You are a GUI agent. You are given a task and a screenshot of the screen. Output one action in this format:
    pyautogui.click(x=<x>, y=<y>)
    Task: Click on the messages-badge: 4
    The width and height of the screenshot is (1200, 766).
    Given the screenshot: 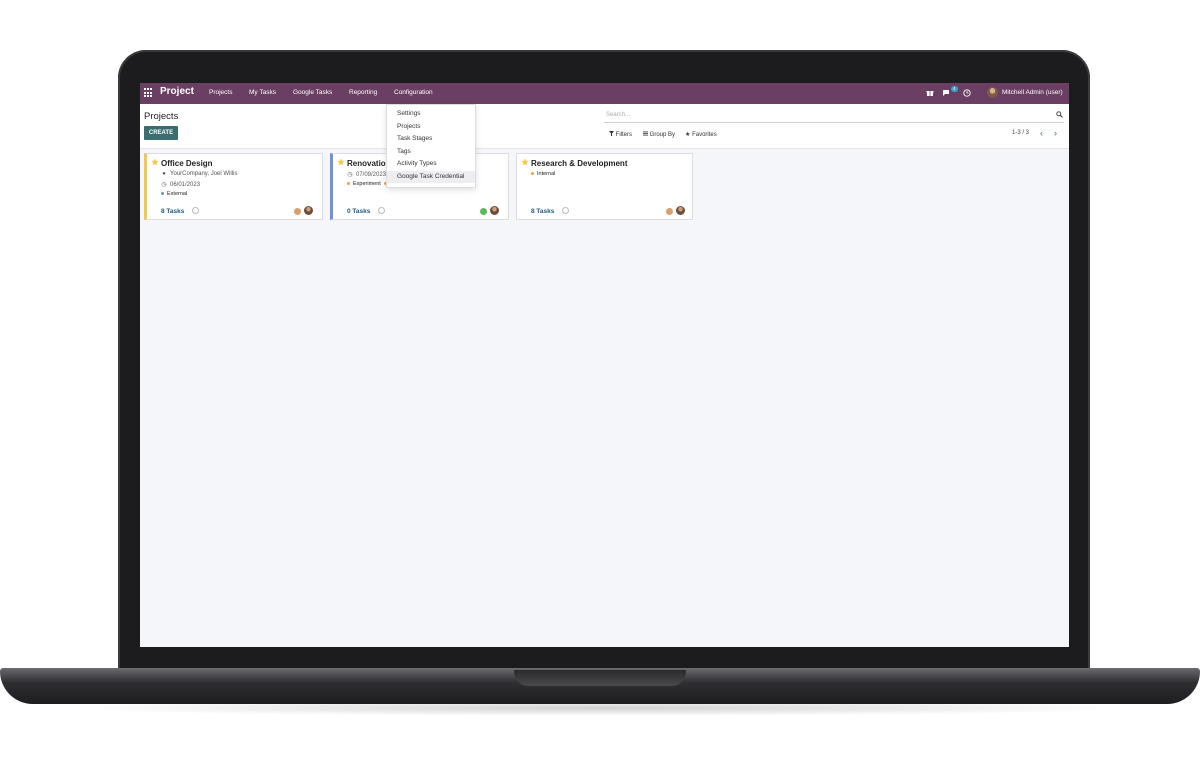 What is the action you would take?
    pyautogui.click(x=954, y=89)
    